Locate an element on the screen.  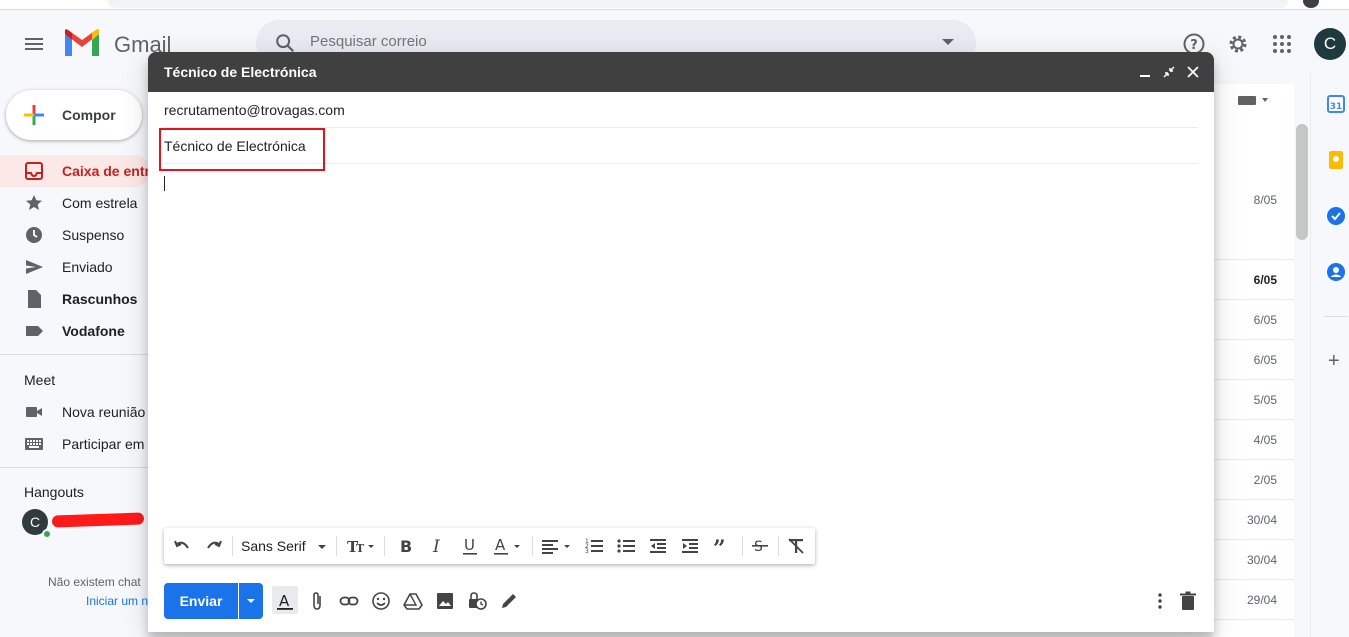
attach-file-icon is located at coordinates (317, 601).